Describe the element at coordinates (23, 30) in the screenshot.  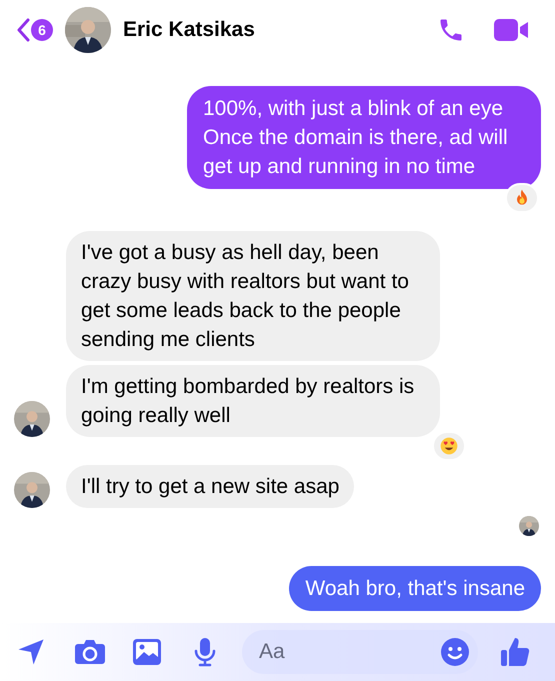
I see `back-icon` at that location.